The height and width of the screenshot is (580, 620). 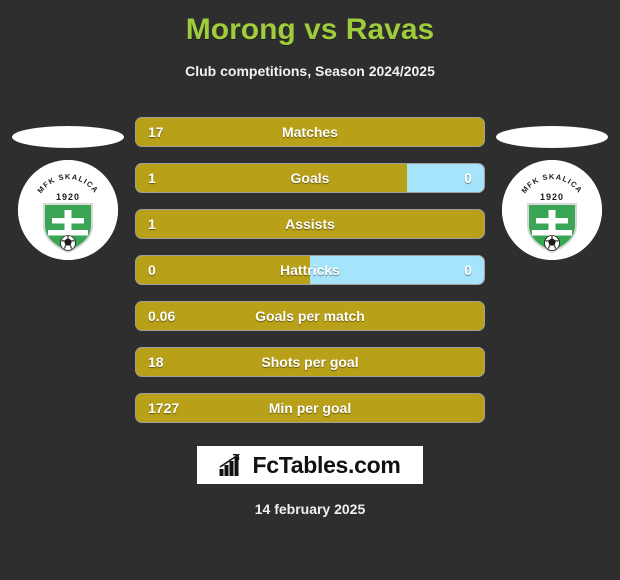 What do you see at coordinates (310, 29) in the screenshot?
I see `page-title: Morong vs Ravas` at bounding box center [310, 29].